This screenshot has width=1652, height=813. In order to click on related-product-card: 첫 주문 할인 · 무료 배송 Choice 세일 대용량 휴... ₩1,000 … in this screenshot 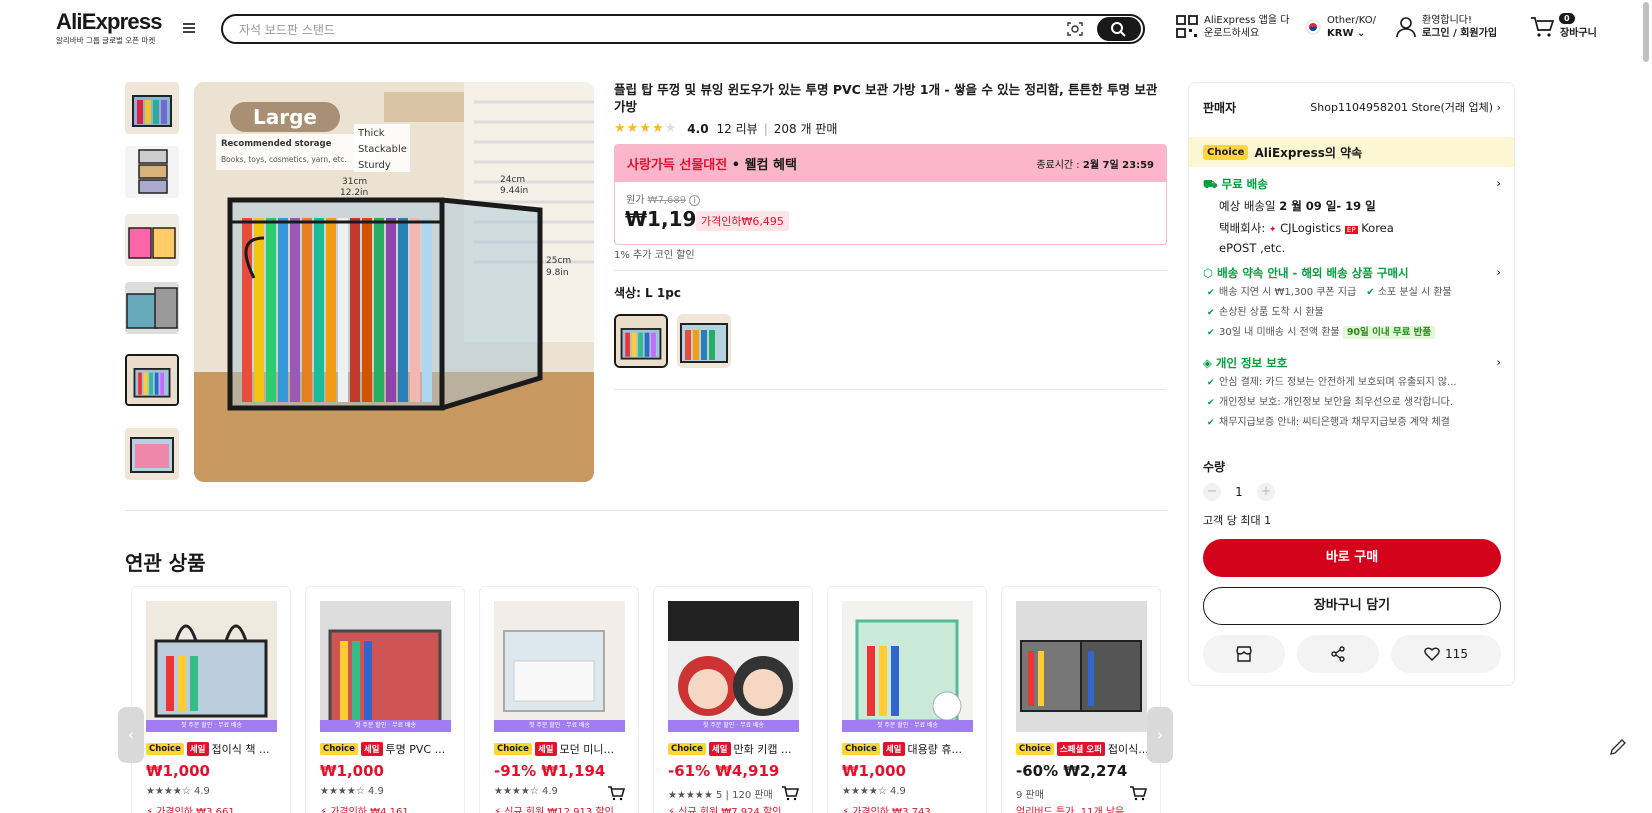, I will do `click(907, 699)`.